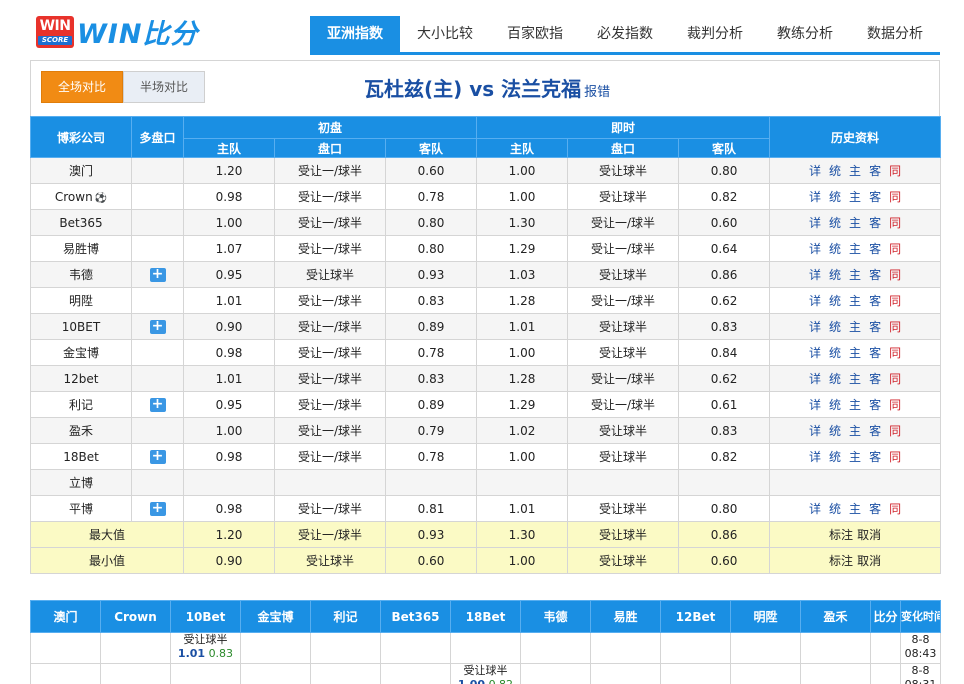  What do you see at coordinates (522, 352) in the screenshot?
I see `live-home-odds: 1.00` at bounding box center [522, 352].